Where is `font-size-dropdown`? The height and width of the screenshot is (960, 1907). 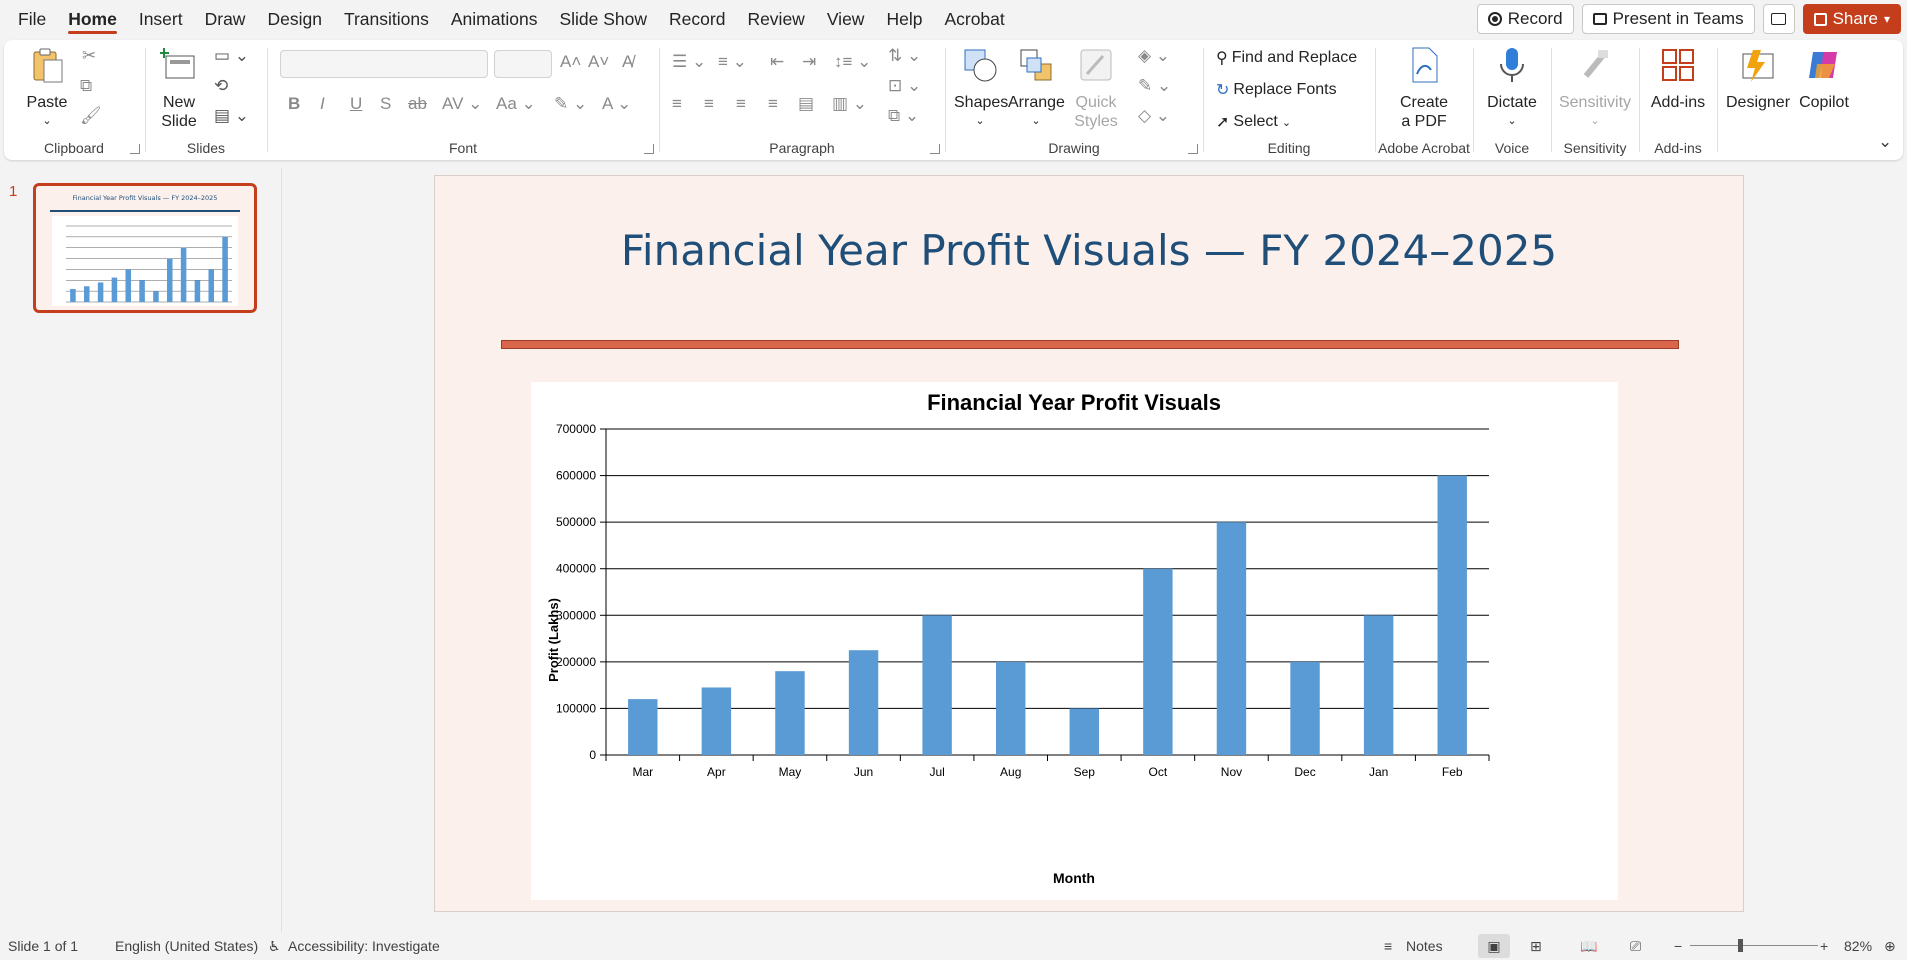 font-size-dropdown is located at coordinates (523, 64).